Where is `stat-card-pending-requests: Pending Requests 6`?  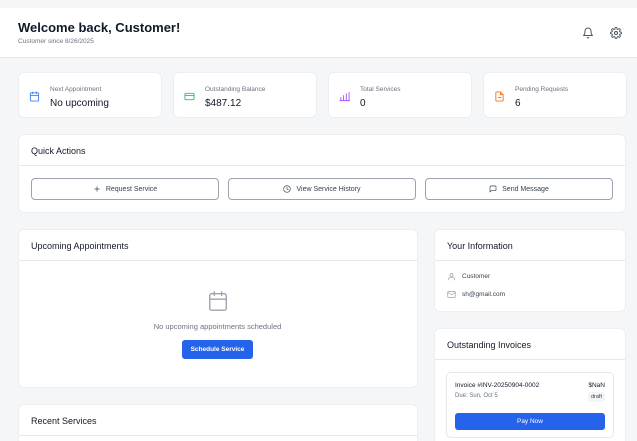 stat-card-pending-requests: Pending Requests 6 is located at coordinates (555, 95).